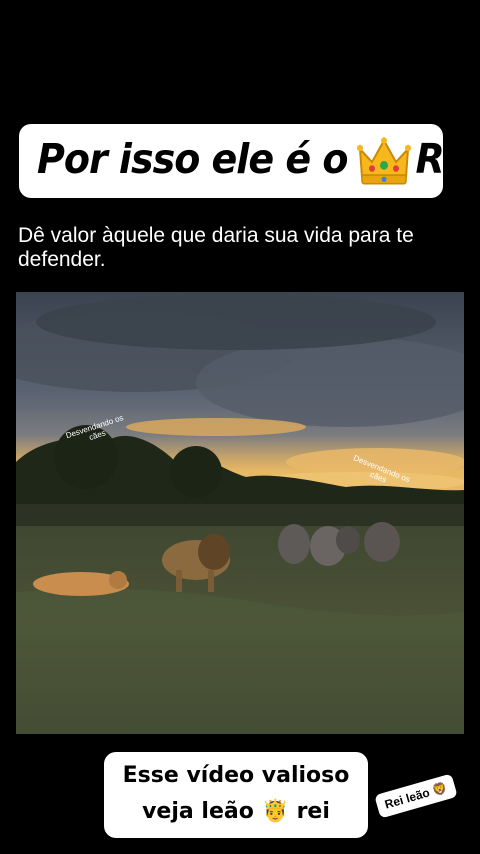  What do you see at coordinates (275, 811) in the screenshot?
I see `prince-emoji-icon: 🤴` at bounding box center [275, 811].